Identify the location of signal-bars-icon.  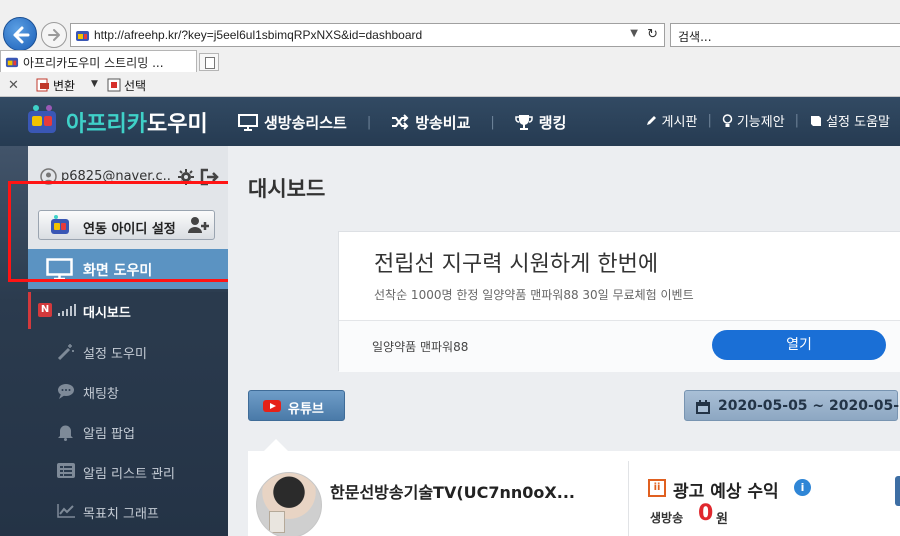
(67, 310).